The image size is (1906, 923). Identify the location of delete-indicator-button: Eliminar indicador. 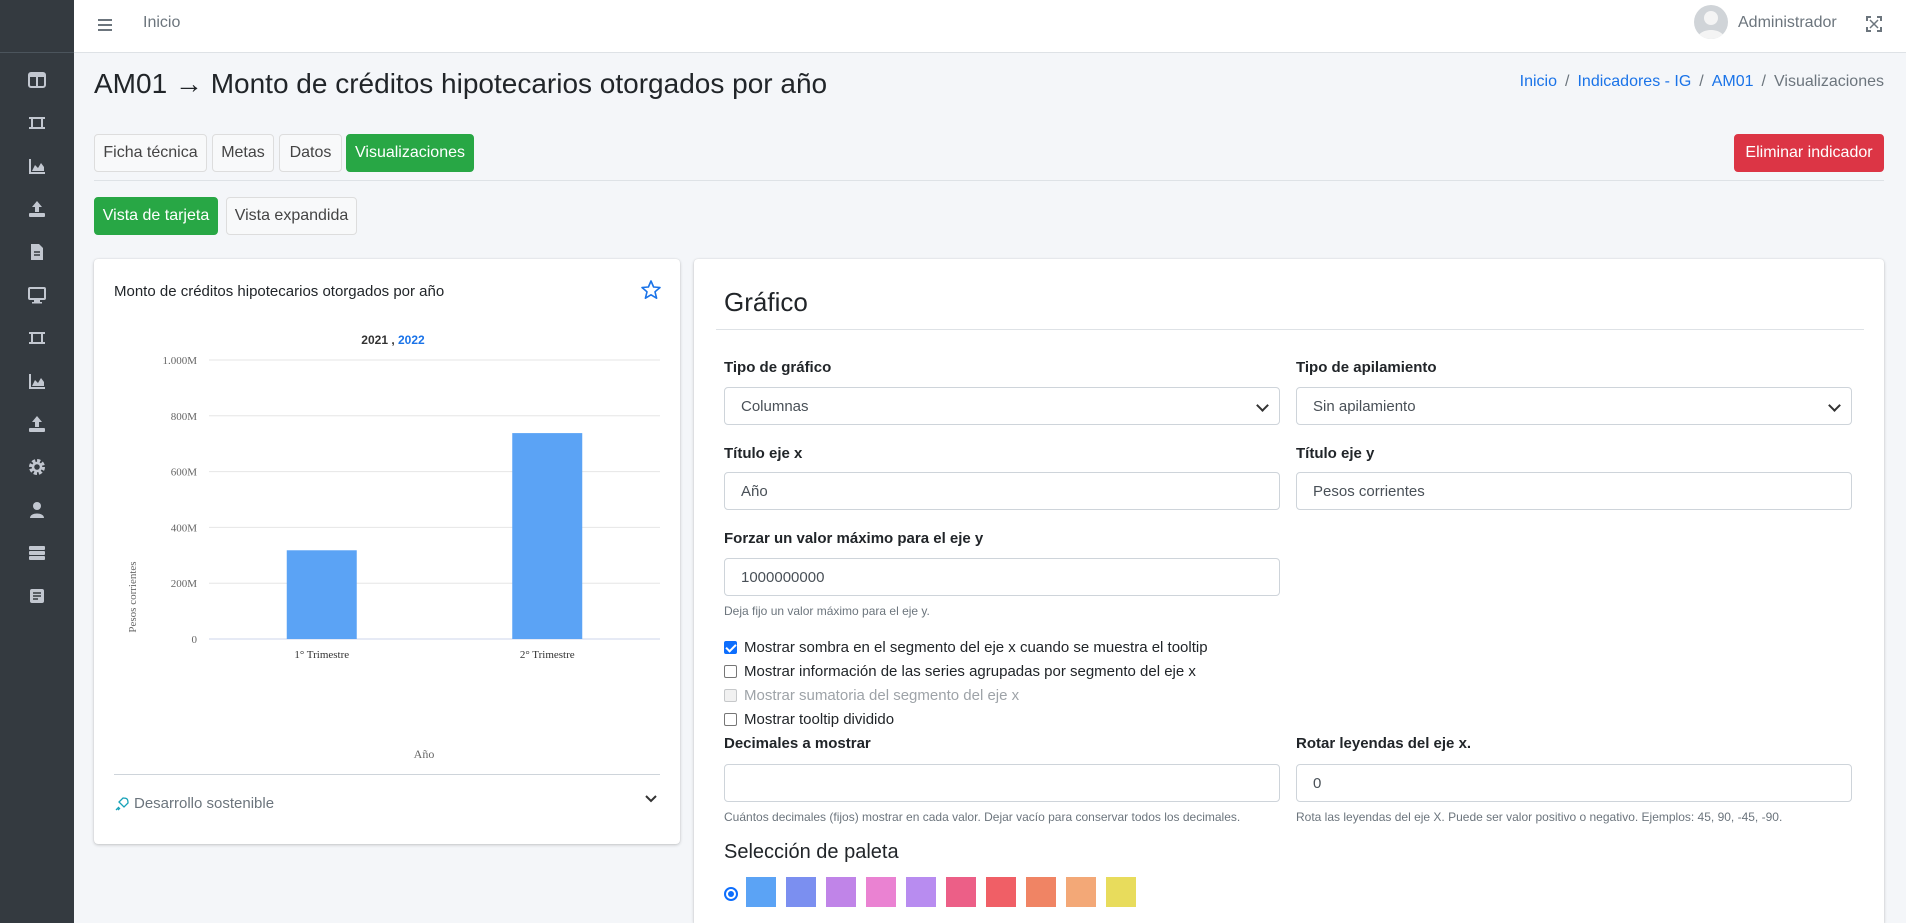
(1809, 153).